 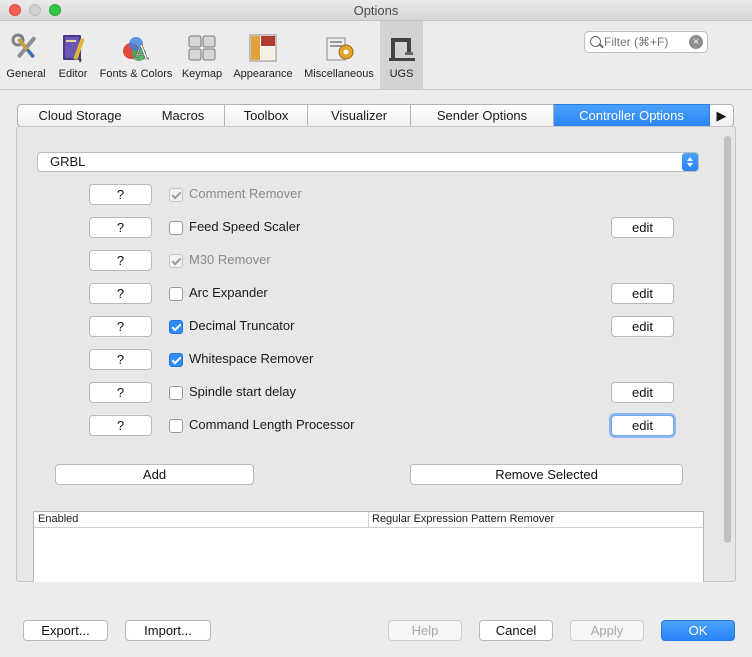 What do you see at coordinates (202, 74) in the screenshot?
I see `category-keymap-label: Keymap` at bounding box center [202, 74].